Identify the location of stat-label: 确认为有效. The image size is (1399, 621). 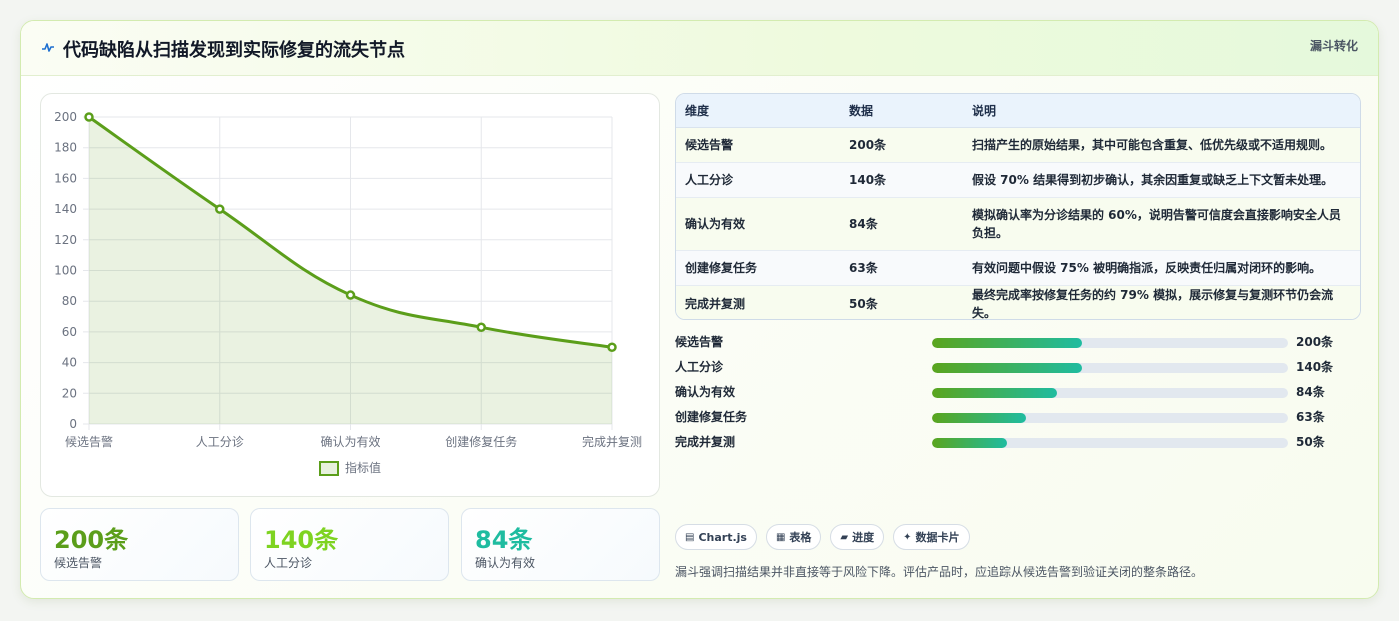
(505, 563).